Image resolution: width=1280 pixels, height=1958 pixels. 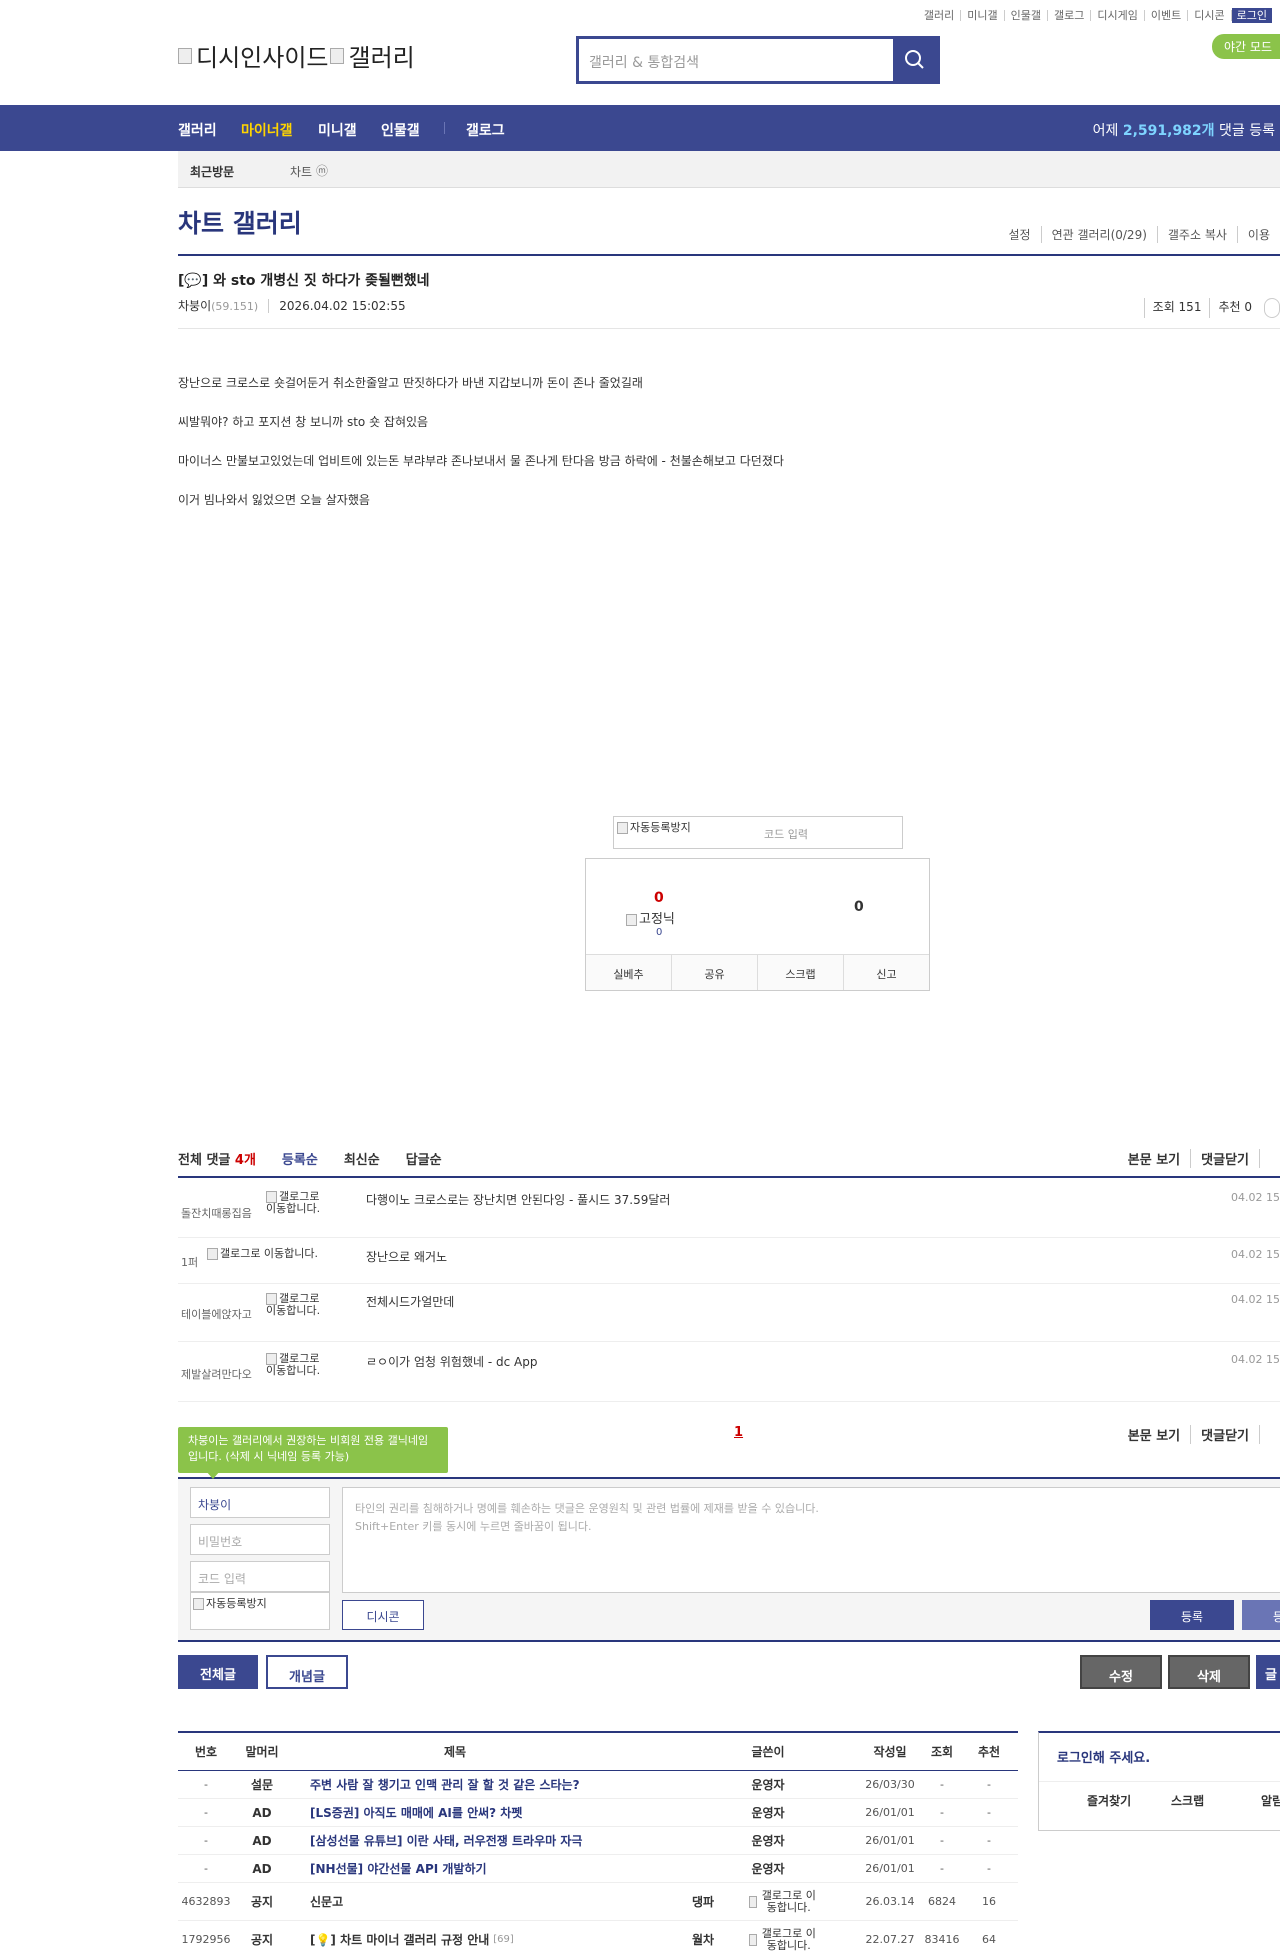 What do you see at coordinates (703, 1901) in the screenshot?
I see `post-writer: 댕파` at bounding box center [703, 1901].